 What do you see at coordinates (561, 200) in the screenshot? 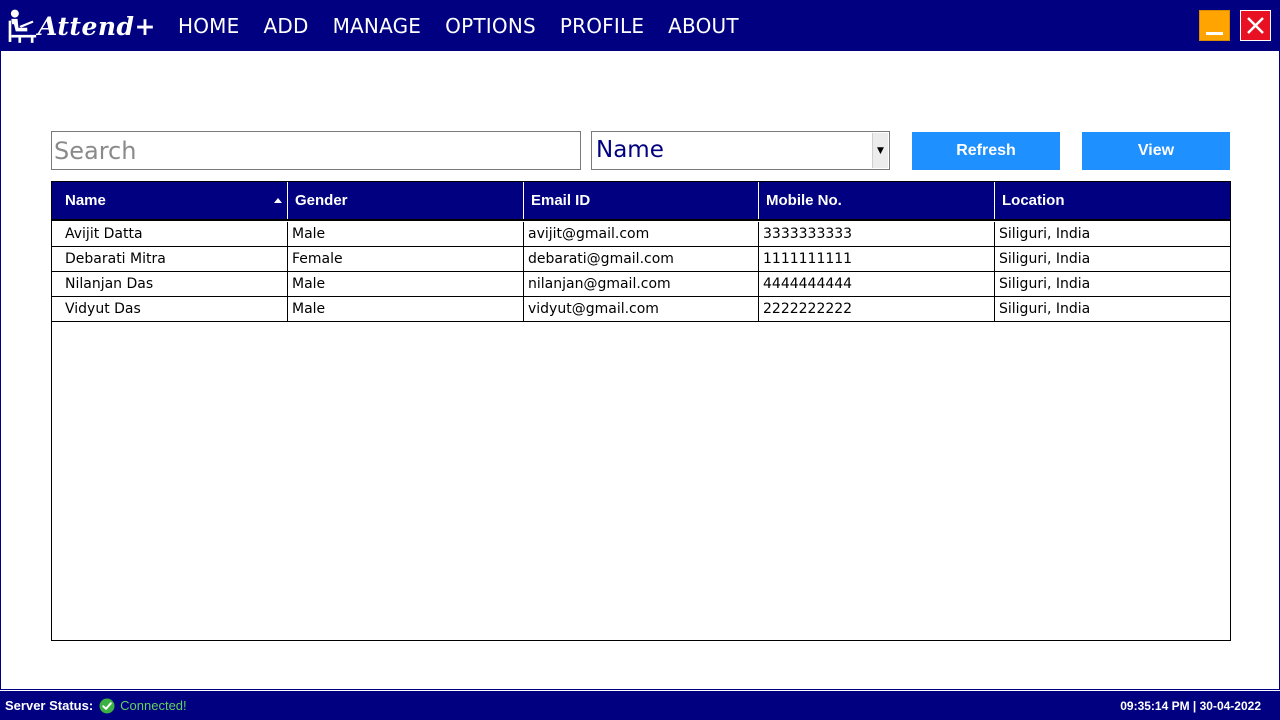
I see `column-header-label: Email ID` at bounding box center [561, 200].